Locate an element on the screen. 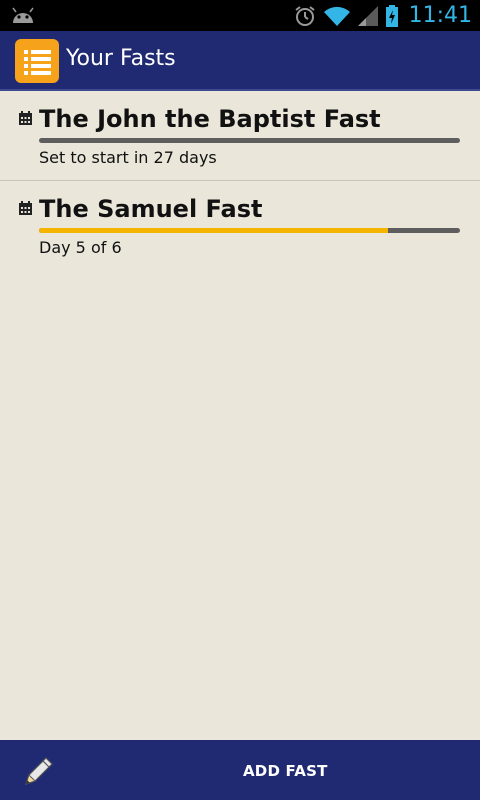  page-title: Your Fasts is located at coordinates (121, 58).